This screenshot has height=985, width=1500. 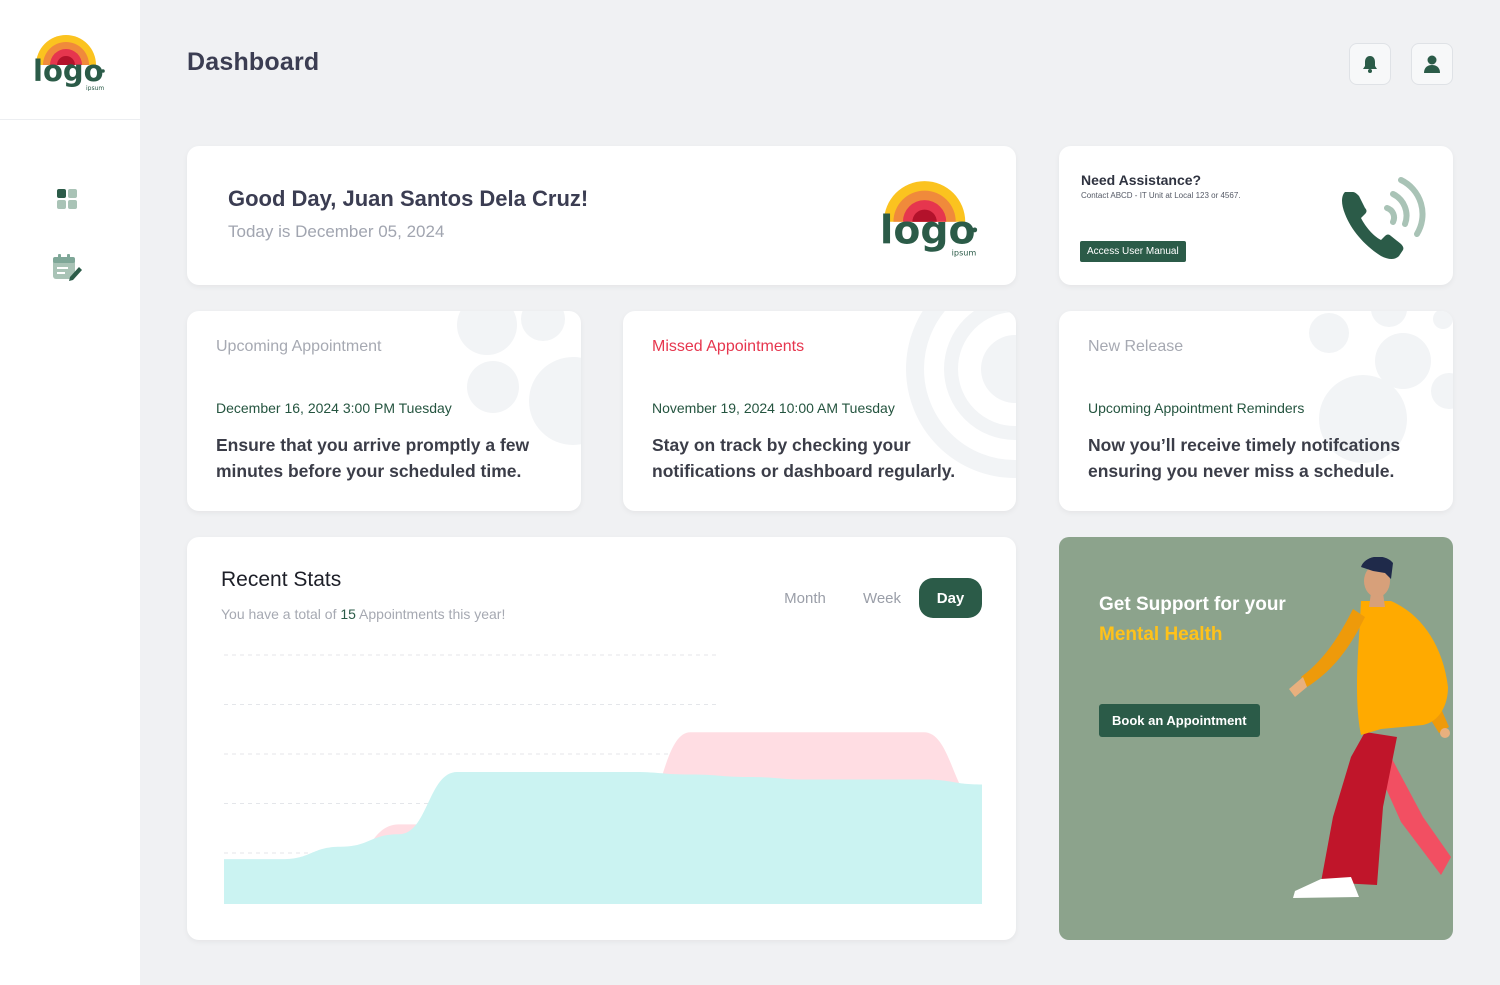 What do you see at coordinates (253, 62) in the screenshot?
I see `page-title: Dashboard` at bounding box center [253, 62].